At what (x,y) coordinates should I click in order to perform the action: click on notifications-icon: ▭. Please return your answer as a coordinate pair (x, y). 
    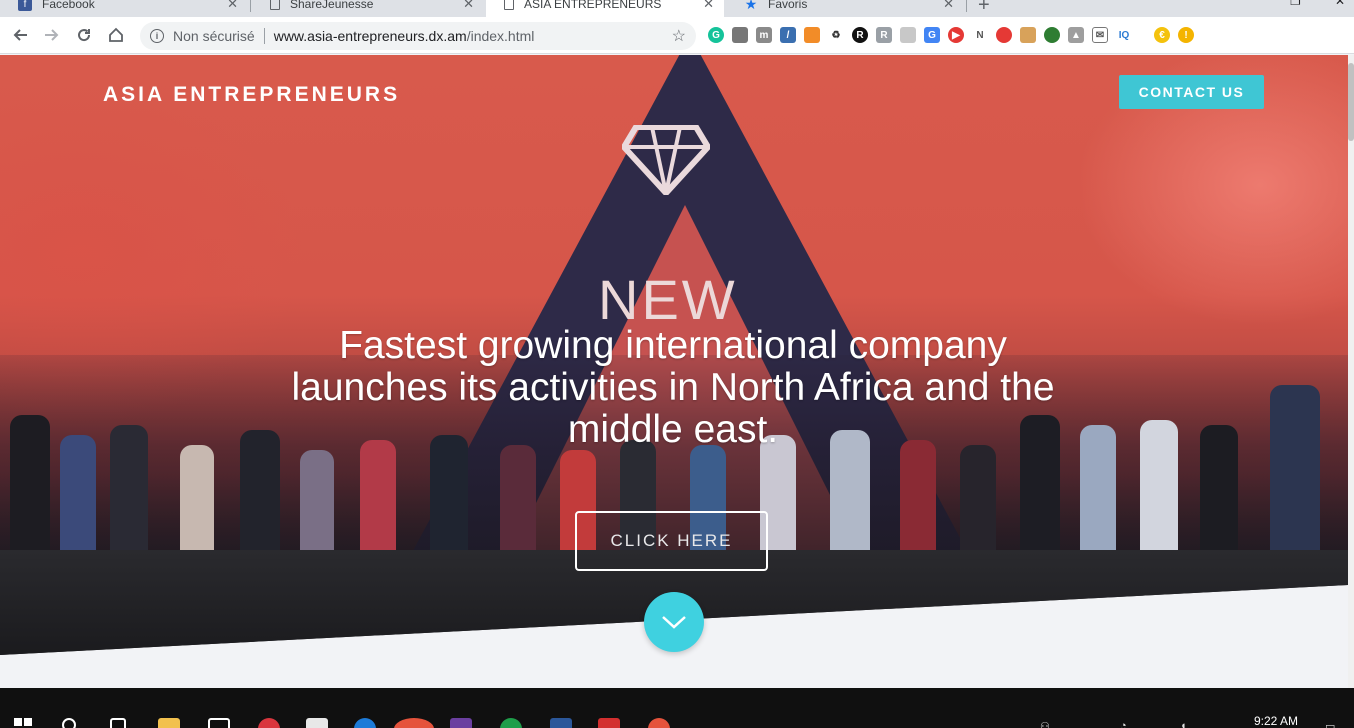
    Looking at the image, I should click on (1330, 724).